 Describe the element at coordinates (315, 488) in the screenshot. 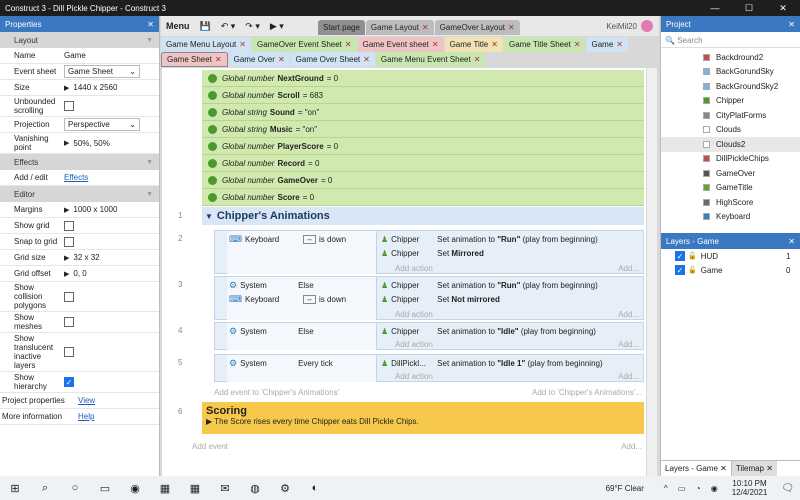

I see `construct-icon: ◐` at that location.